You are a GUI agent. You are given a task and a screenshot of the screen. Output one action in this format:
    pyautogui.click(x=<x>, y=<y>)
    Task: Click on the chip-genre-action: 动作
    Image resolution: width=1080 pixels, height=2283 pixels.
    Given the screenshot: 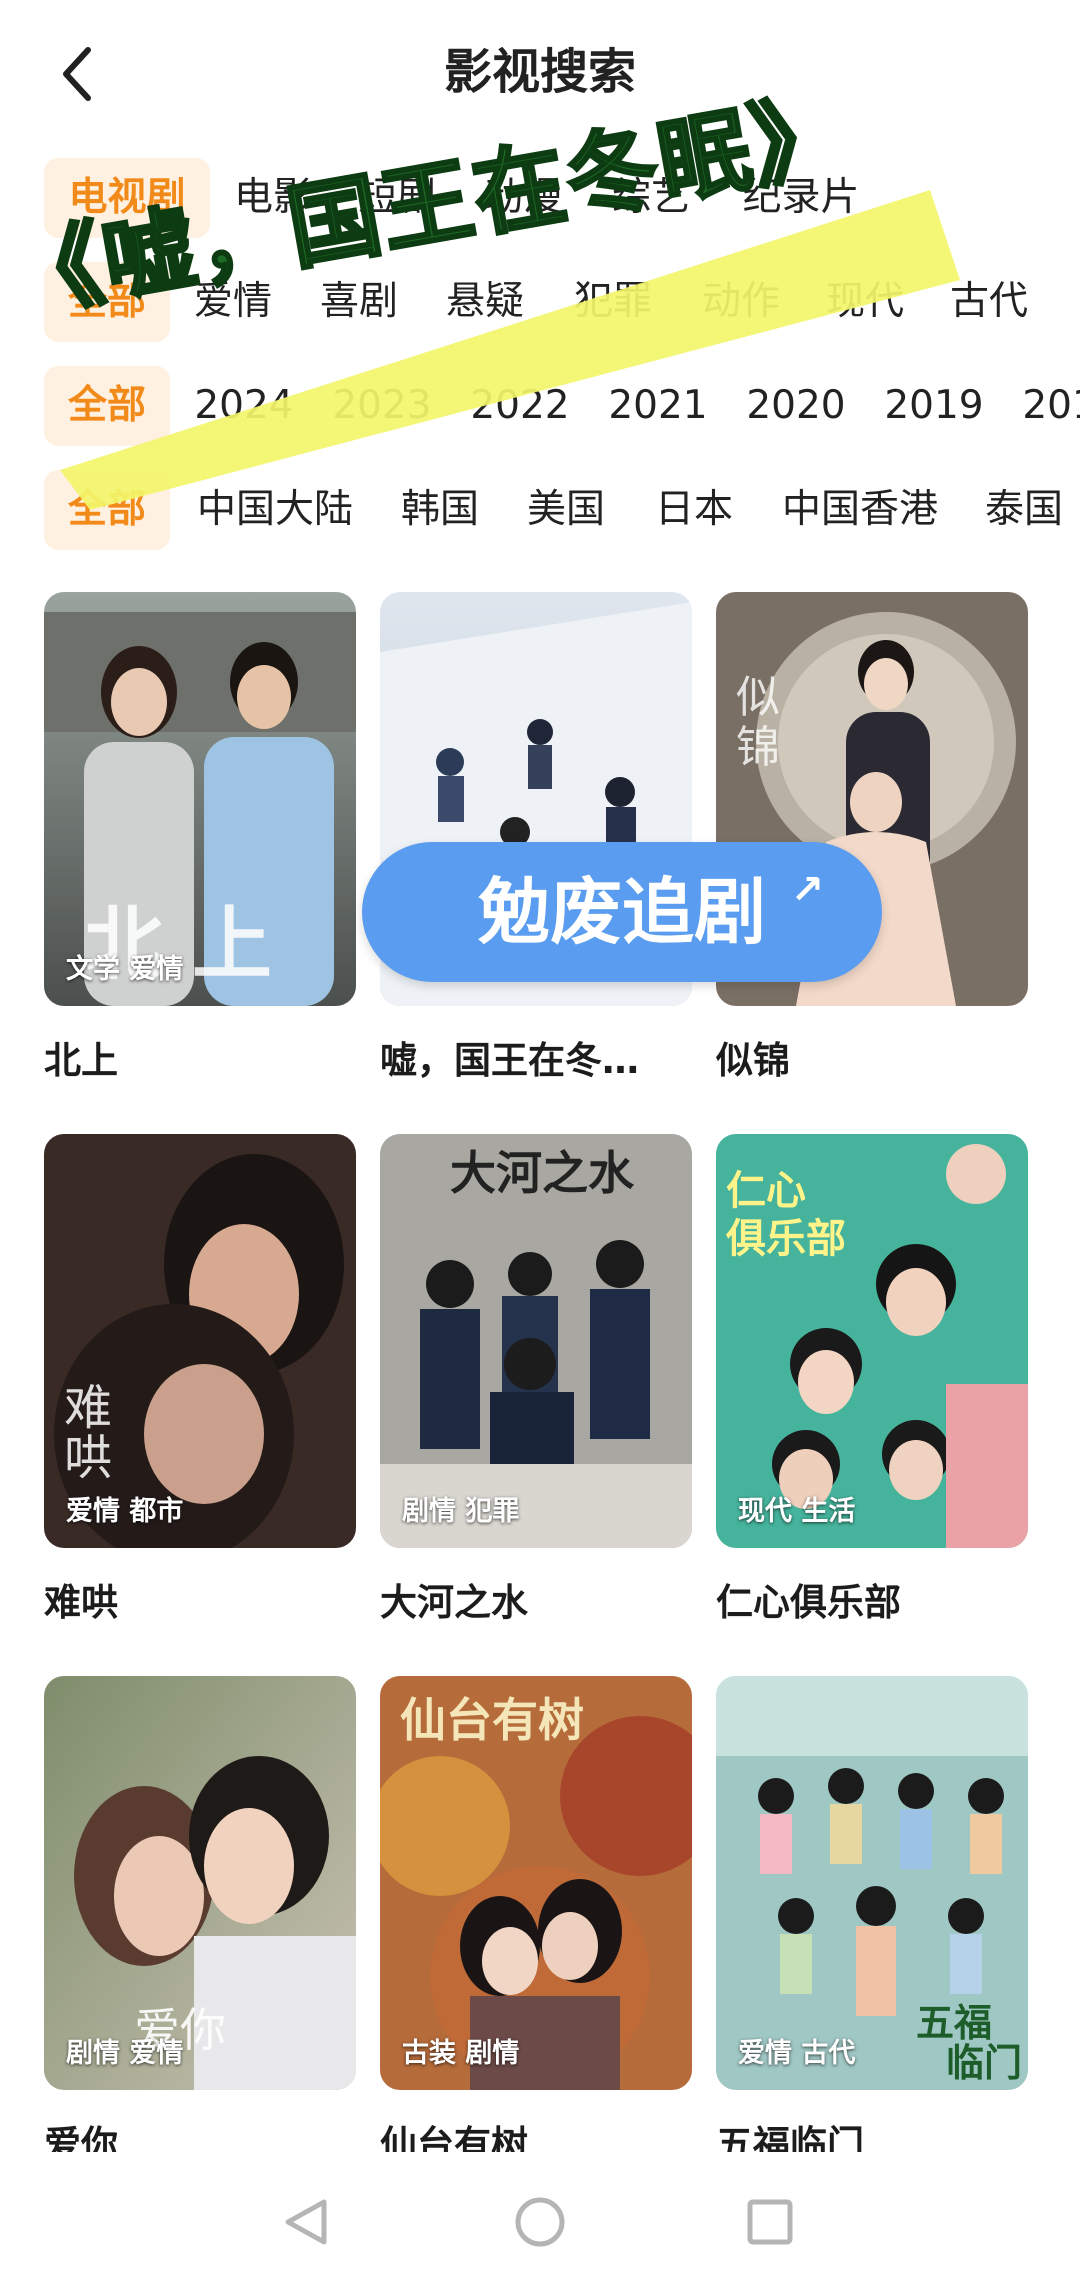 What is the action you would take?
    pyautogui.click(x=741, y=302)
    